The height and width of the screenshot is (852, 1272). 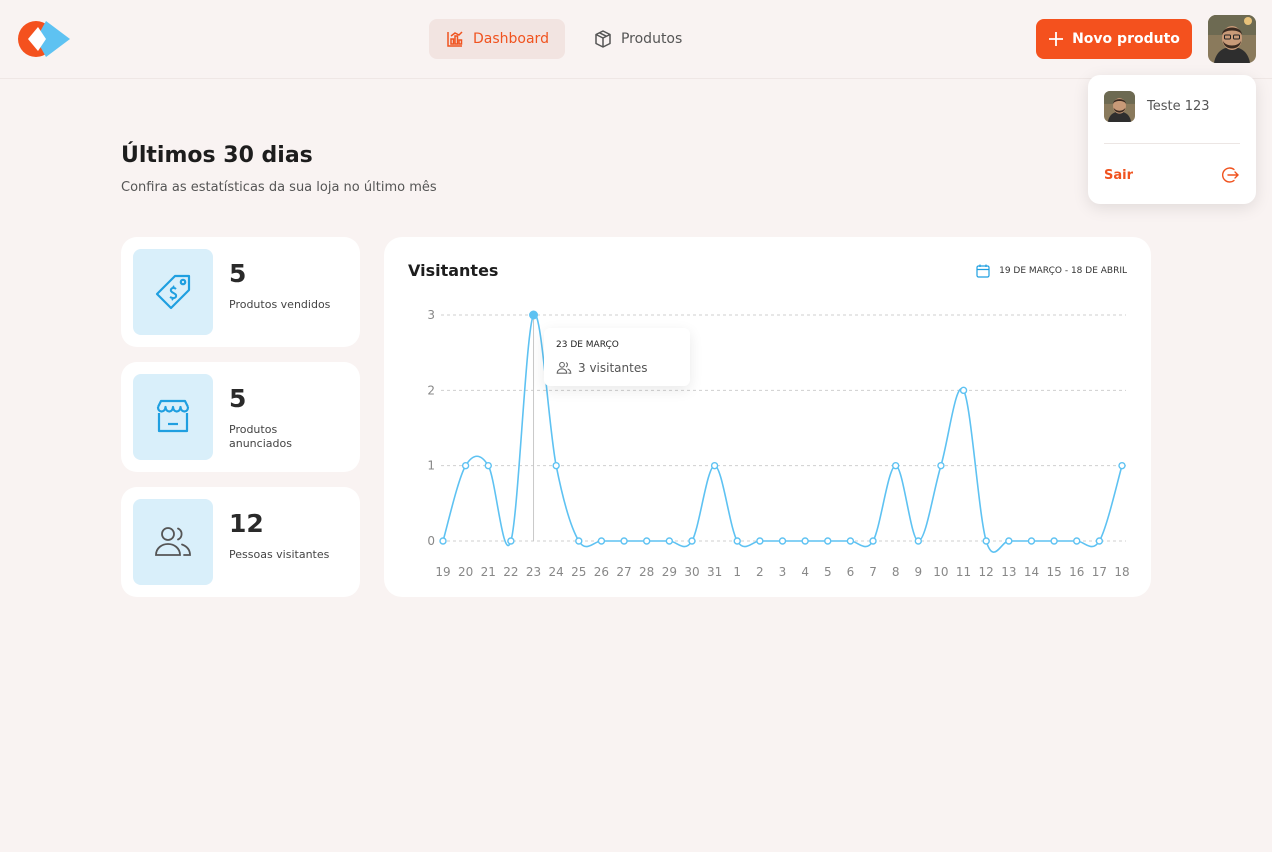 I want to click on chart-tooltip: 23 DE MARÇO 3 visitantes, so click(x=617, y=357).